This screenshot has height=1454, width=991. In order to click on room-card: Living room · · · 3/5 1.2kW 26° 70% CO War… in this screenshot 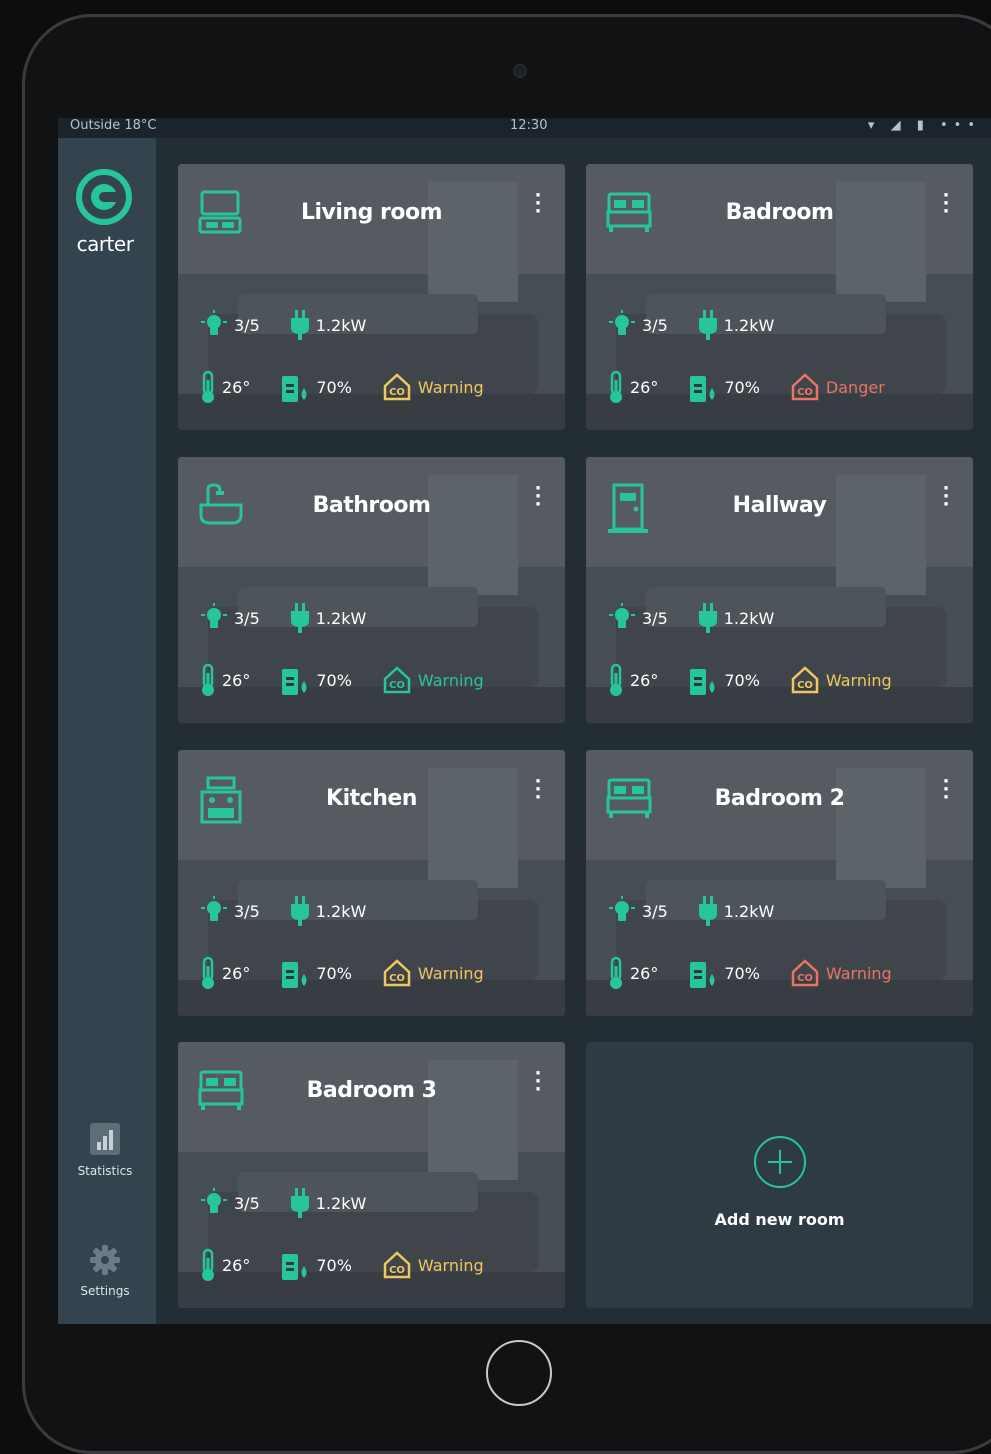, I will do `click(371, 297)`.